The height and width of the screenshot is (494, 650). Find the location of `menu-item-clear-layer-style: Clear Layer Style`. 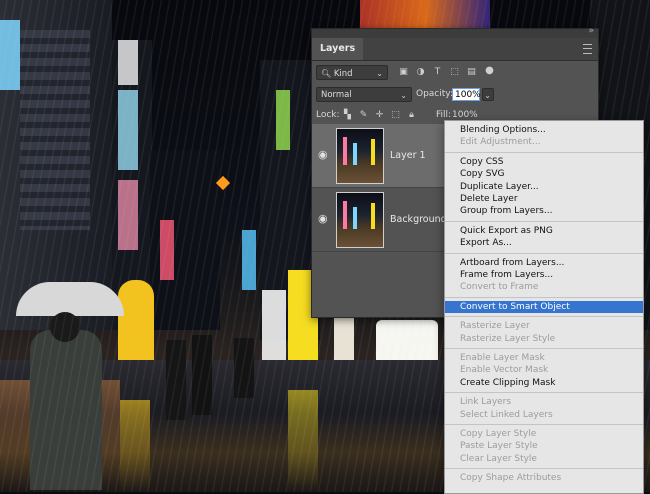

menu-item-clear-layer-style: Clear Layer Style is located at coordinates (498, 458).